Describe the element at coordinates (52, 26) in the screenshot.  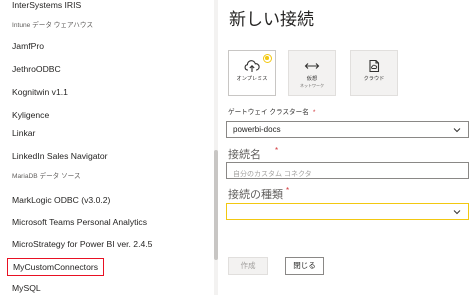
I see `connector-item: Intune データ ウェアハウス` at that location.